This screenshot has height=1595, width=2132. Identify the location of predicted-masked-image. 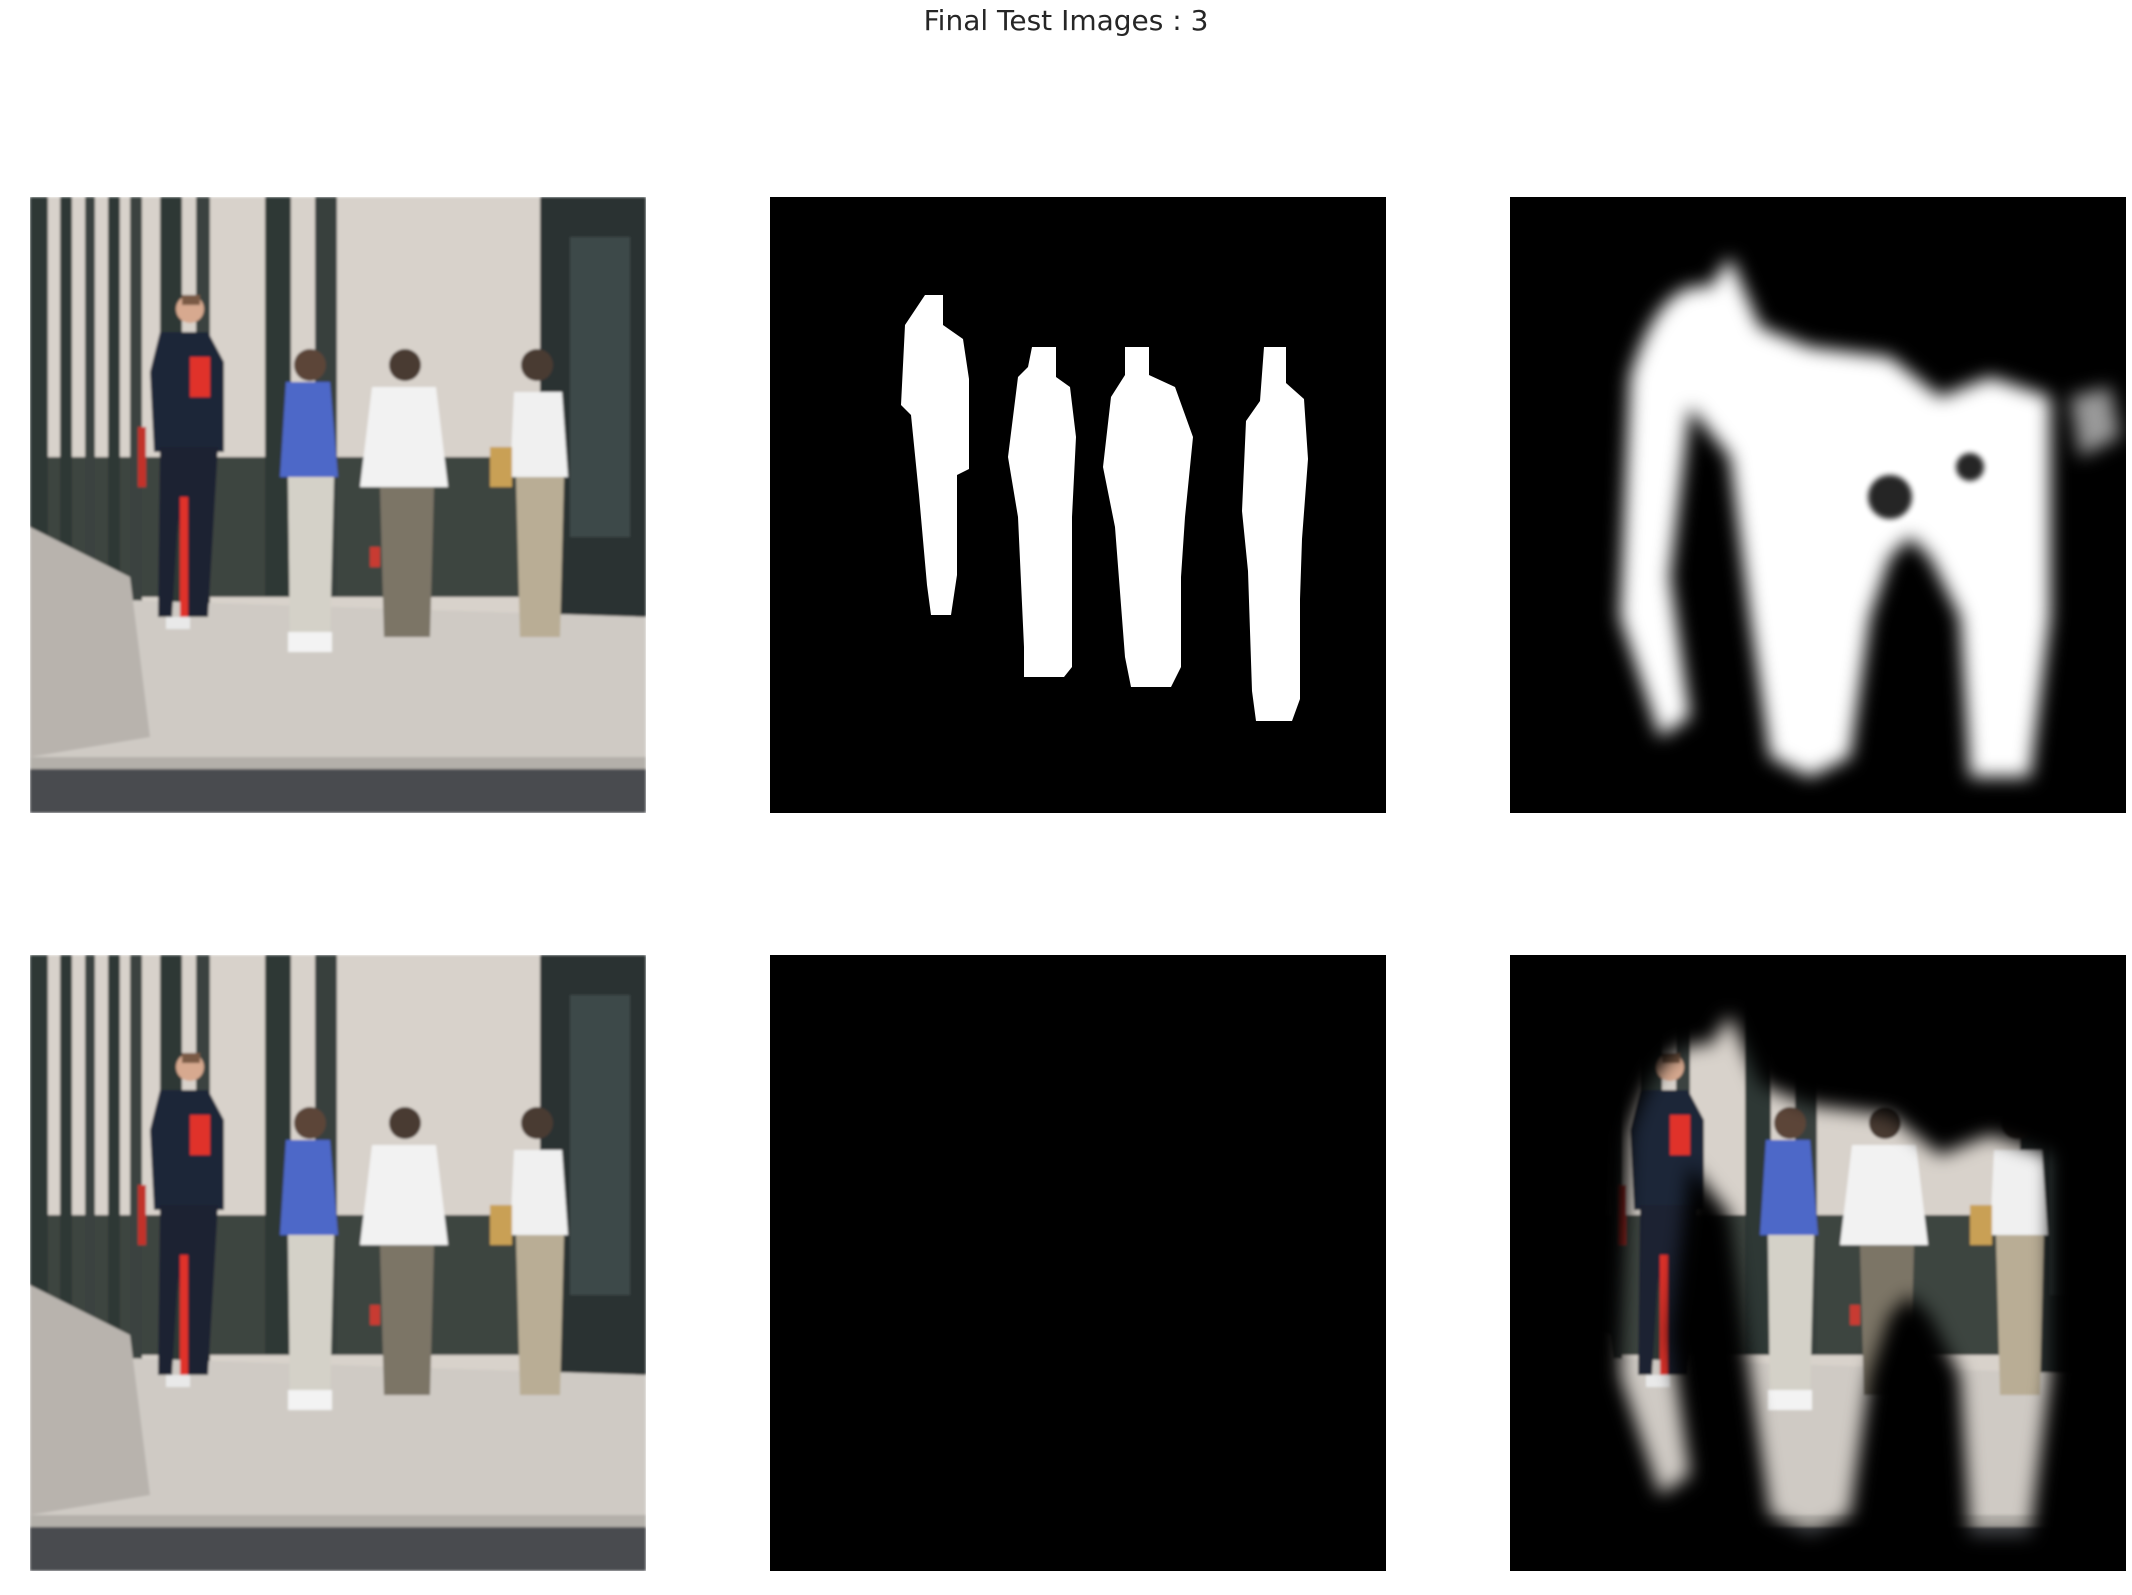
(1818, 1263).